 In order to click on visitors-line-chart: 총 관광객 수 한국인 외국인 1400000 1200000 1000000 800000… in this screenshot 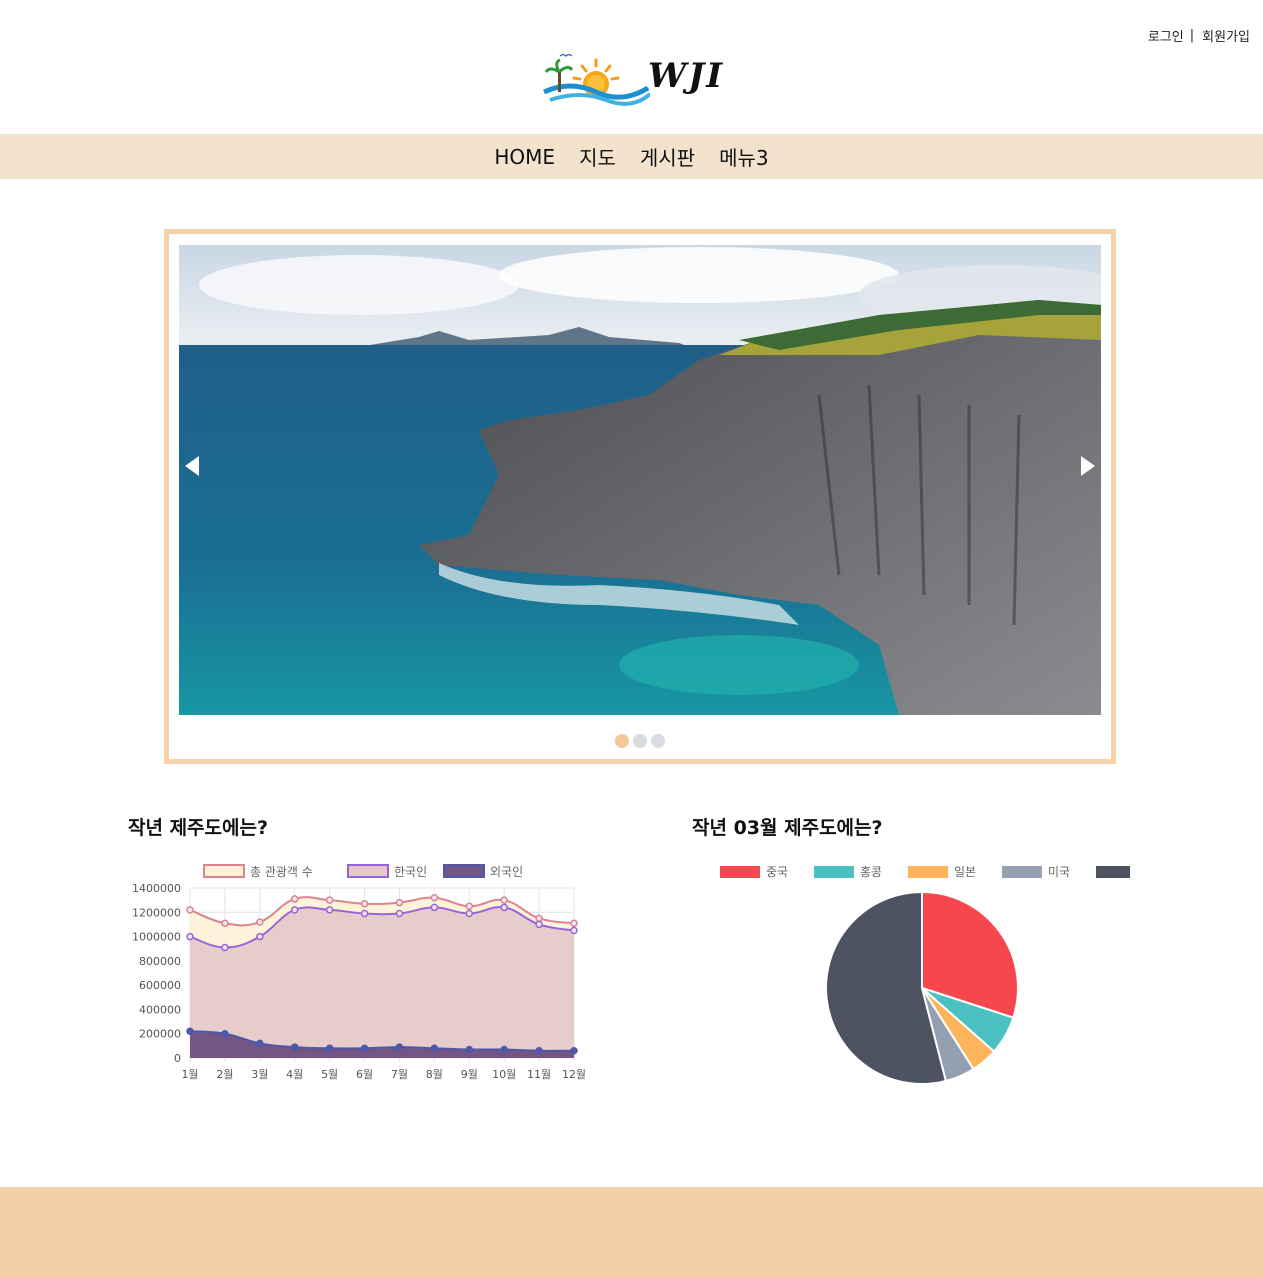, I will do `click(361, 975)`.